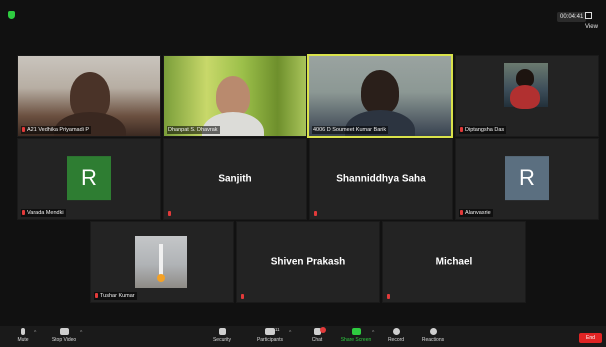 The height and width of the screenshot is (347, 606). Describe the element at coordinates (303, 15) in the screenshot. I see `top-bar: 00:04:41 View` at that location.